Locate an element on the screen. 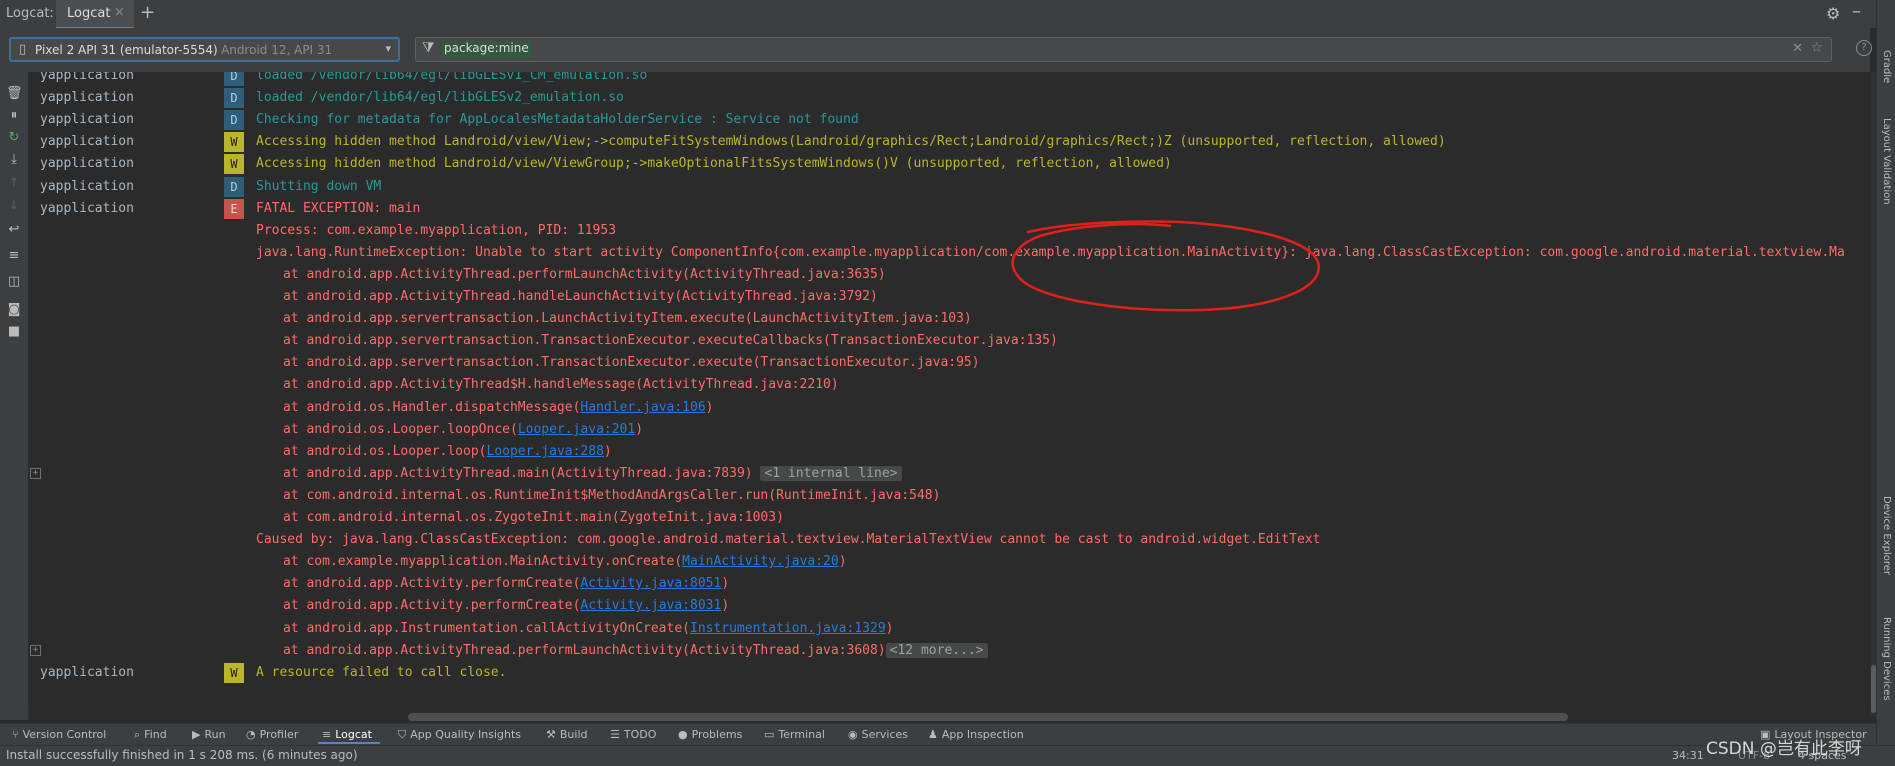  log-row: yapplication D Shutting down VM is located at coordinates (949, 187).